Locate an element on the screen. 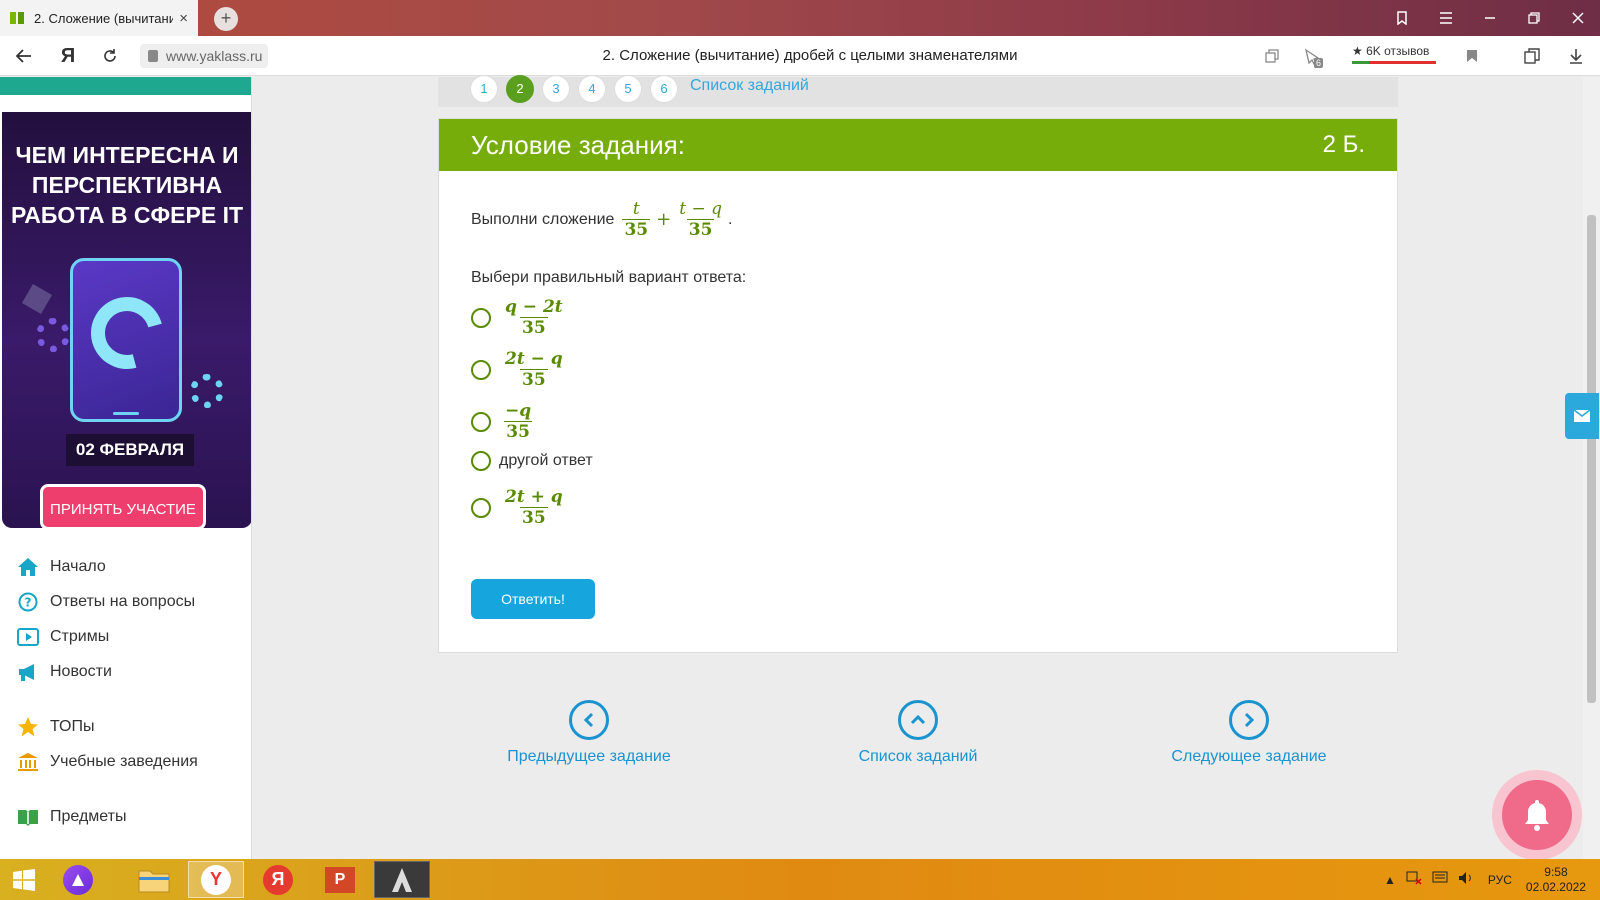  sidebar-item-home: Начало is located at coordinates (61, 567).